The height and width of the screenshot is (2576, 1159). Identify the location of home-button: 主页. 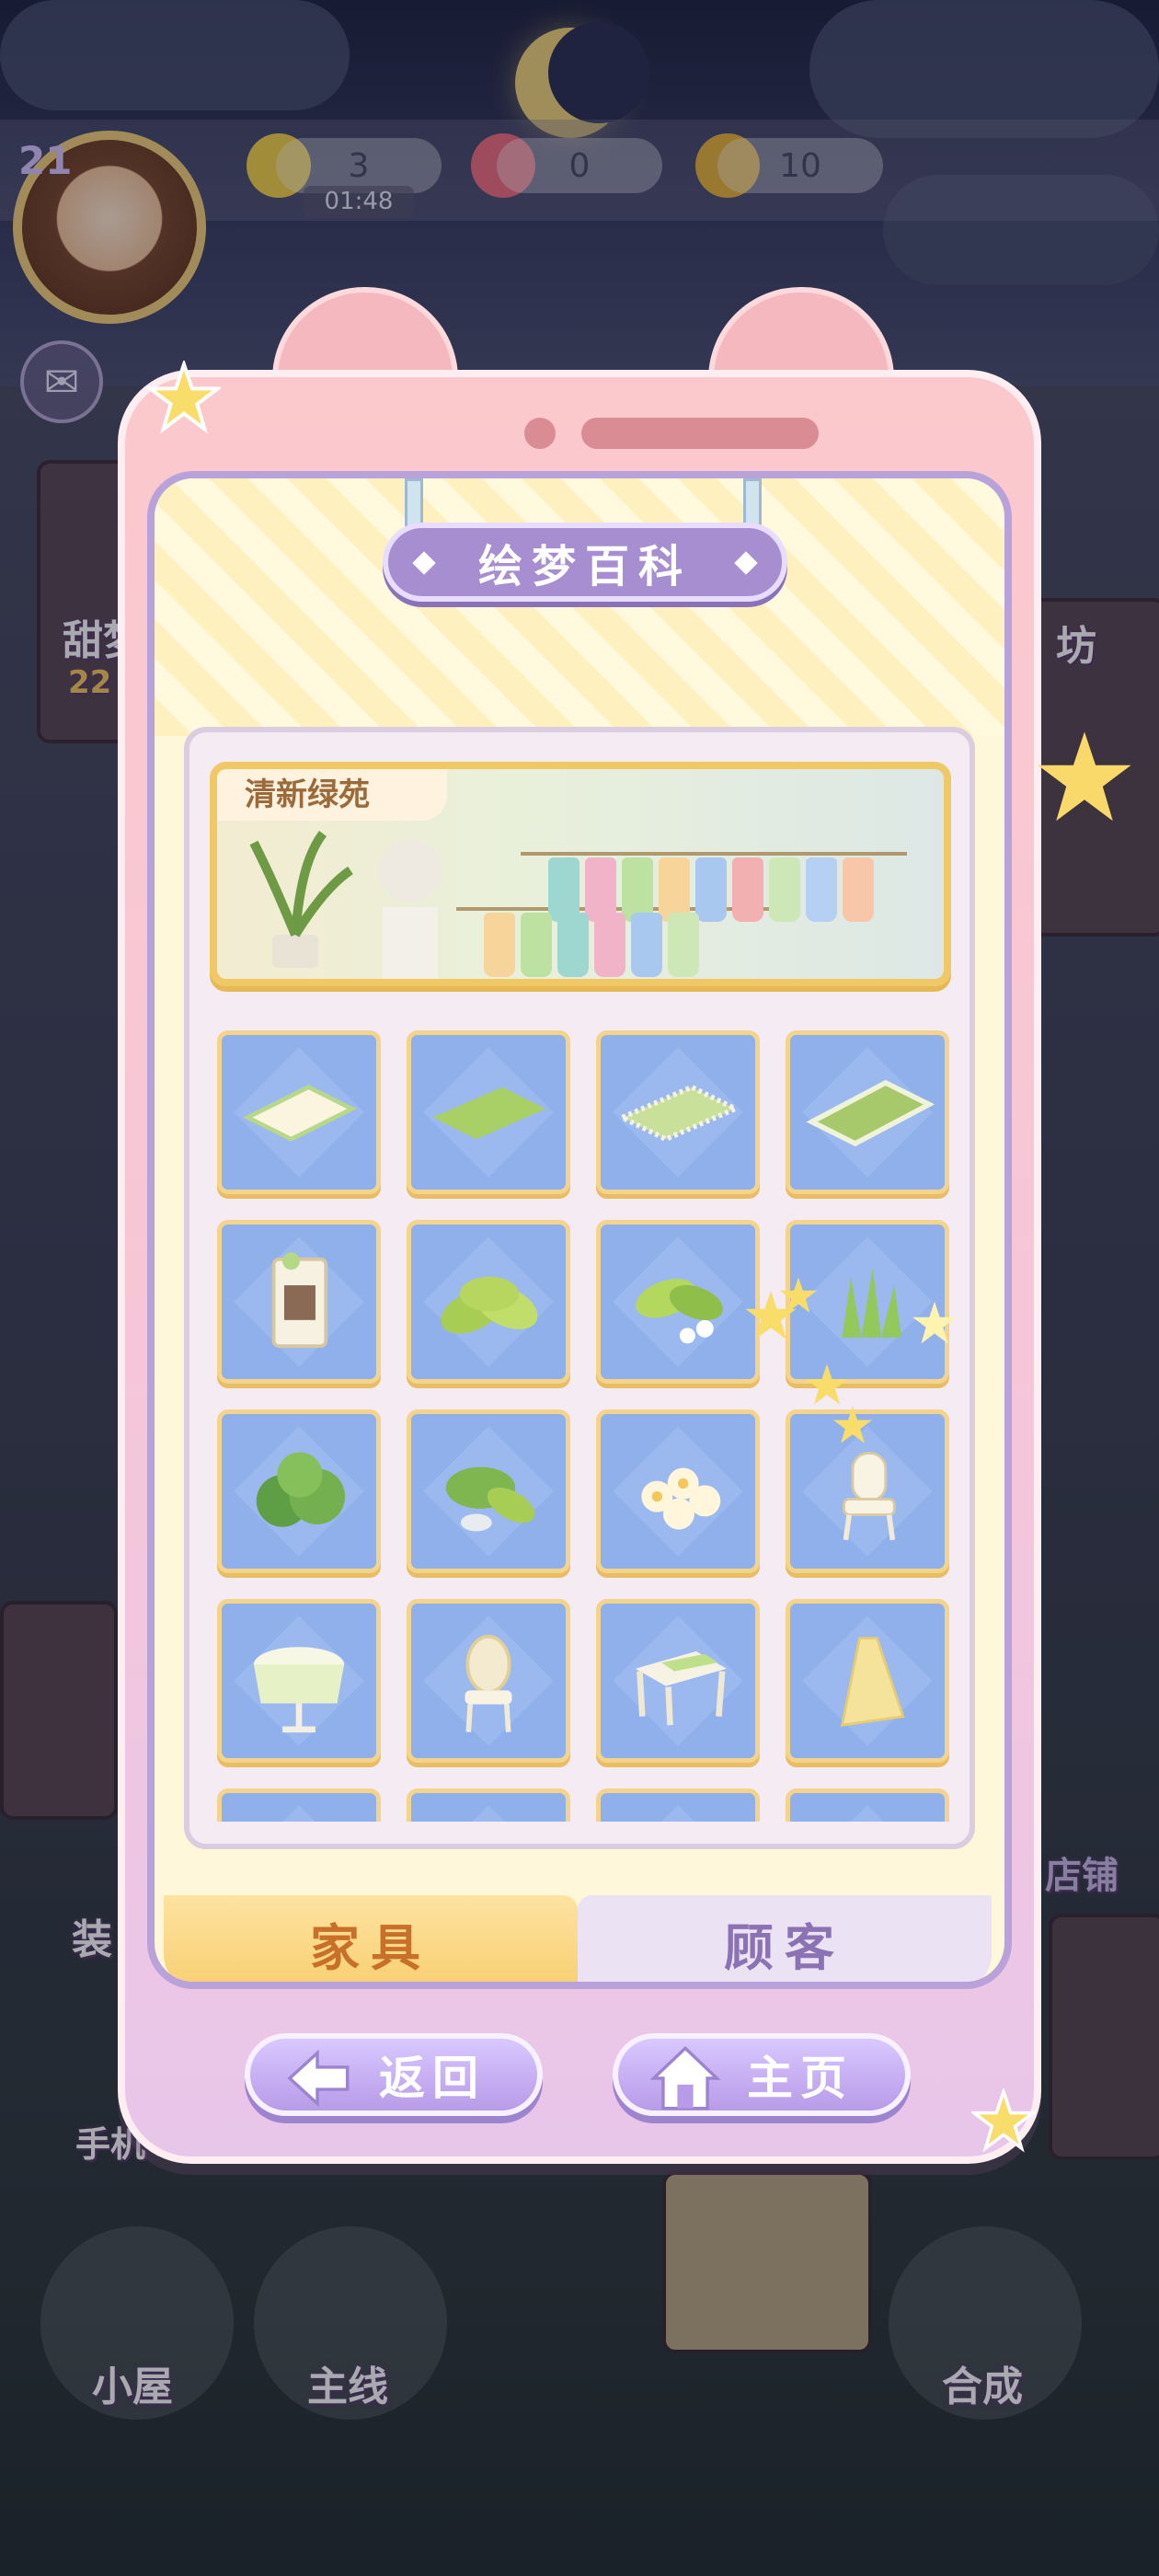
(762, 2074).